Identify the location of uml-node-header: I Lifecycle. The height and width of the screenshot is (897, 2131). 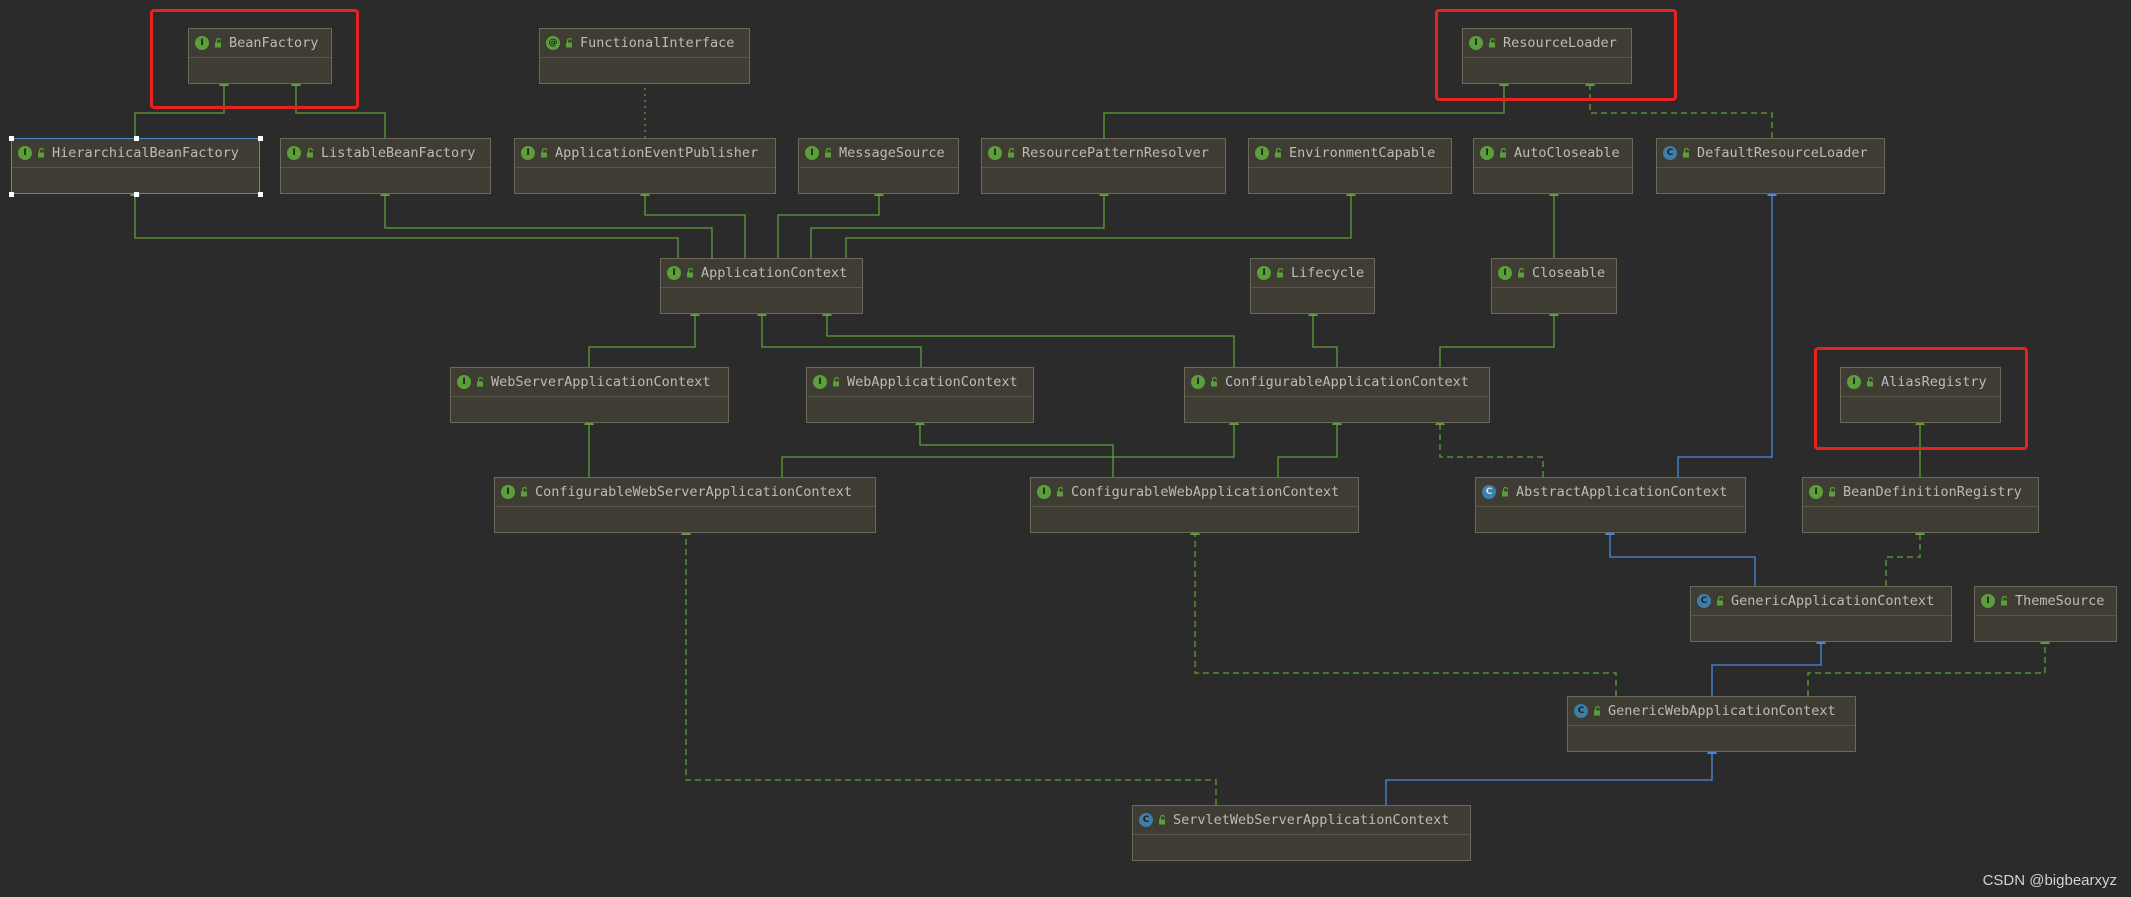
(1312, 273).